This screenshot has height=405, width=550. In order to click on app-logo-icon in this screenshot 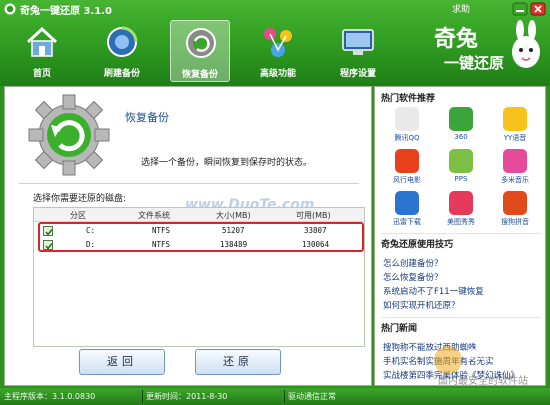, I will do `click(10, 9)`.